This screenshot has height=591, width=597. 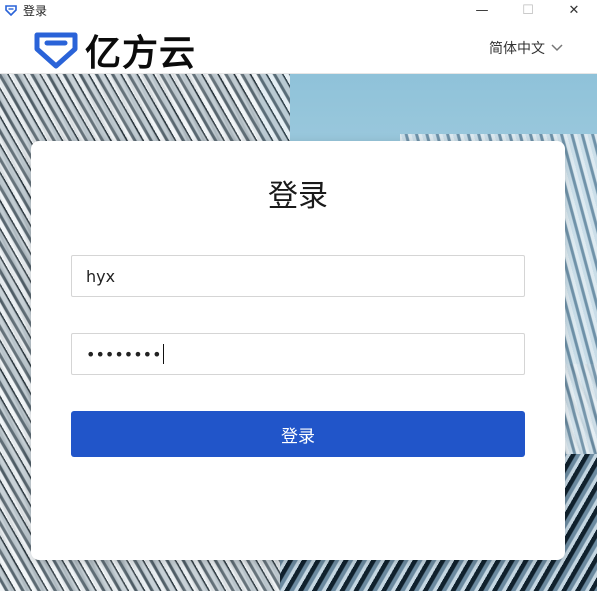 I want to click on maximize-icon: ☐, so click(x=528, y=10).